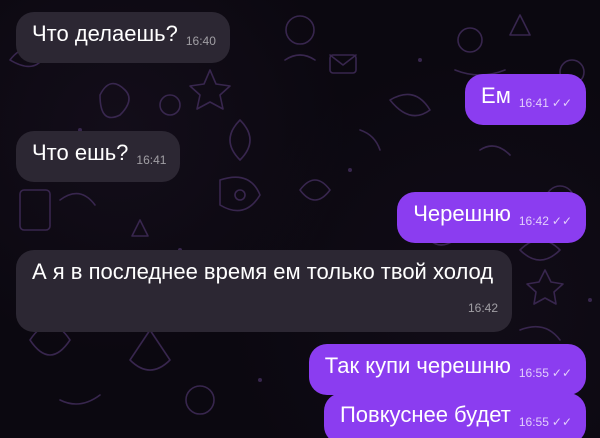  I want to click on message-text: Повкуснее будет, so click(425, 414).